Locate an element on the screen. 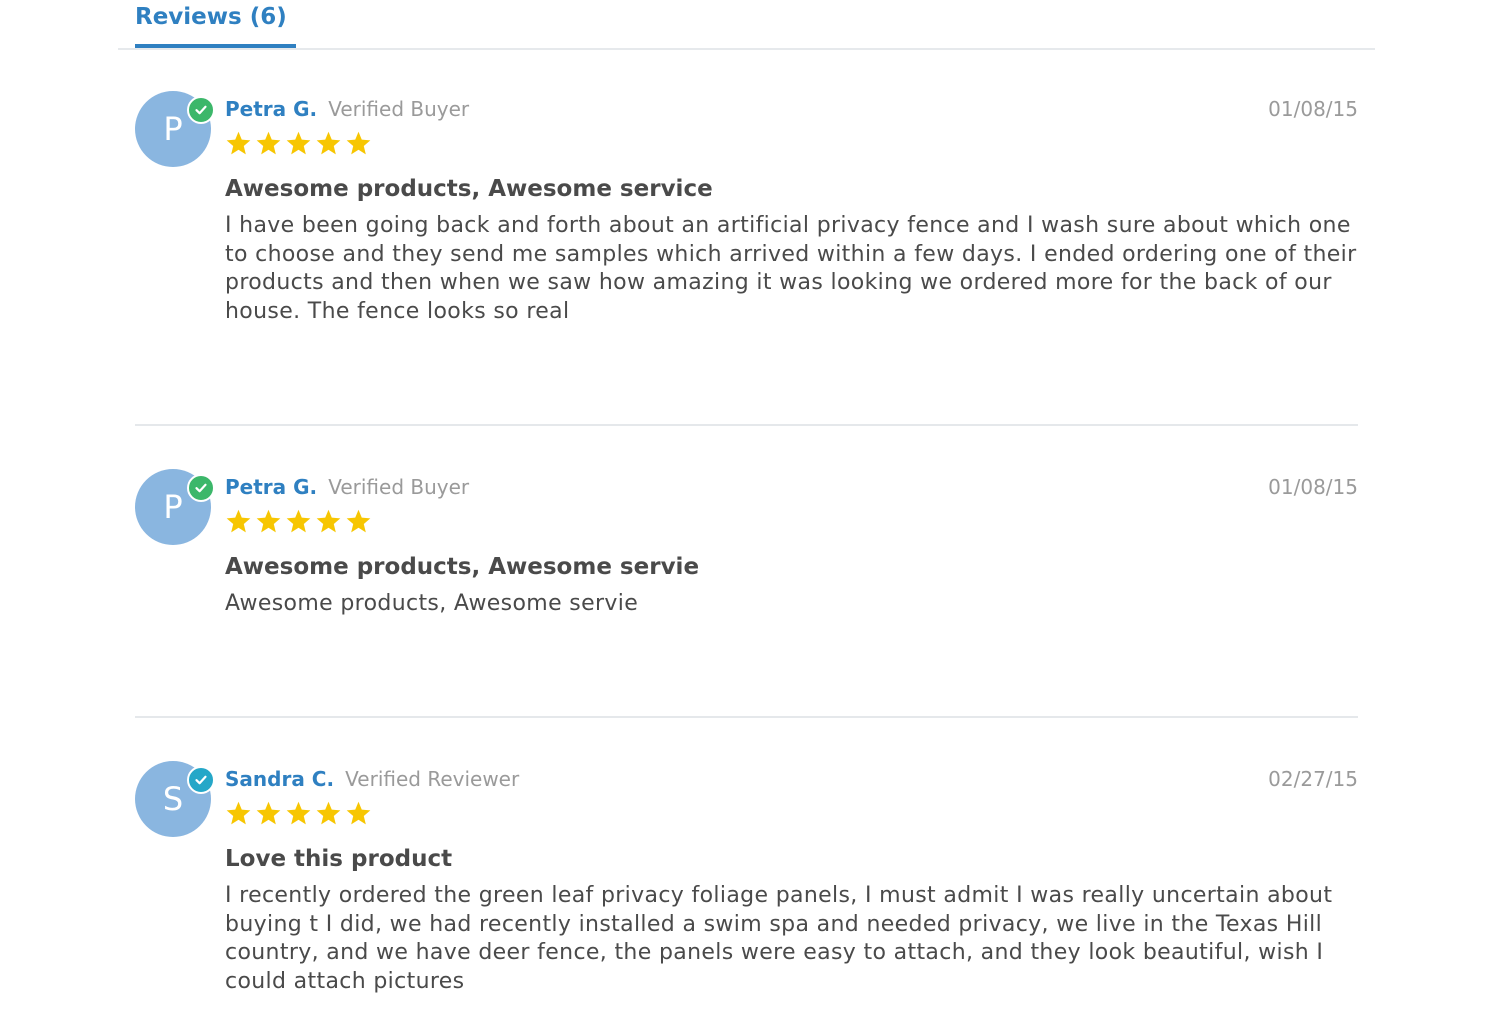  avatar-letter: S is located at coordinates (173, 799).